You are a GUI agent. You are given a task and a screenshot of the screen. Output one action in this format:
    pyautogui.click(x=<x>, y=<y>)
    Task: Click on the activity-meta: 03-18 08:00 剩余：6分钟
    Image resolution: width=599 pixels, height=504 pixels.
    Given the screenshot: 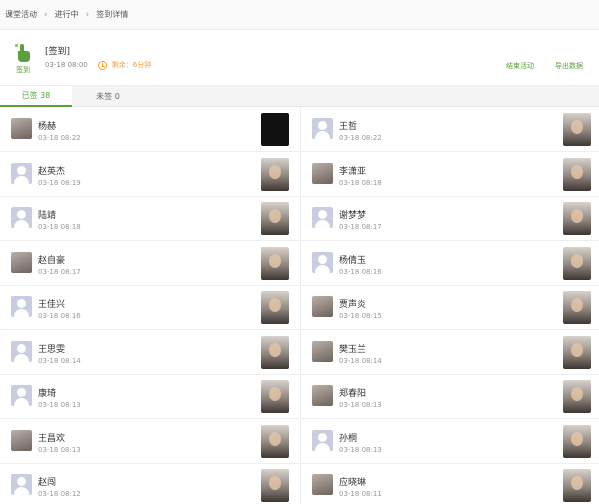 What is the action you would take?
    pyautogui.click(x=98, y=65)
    